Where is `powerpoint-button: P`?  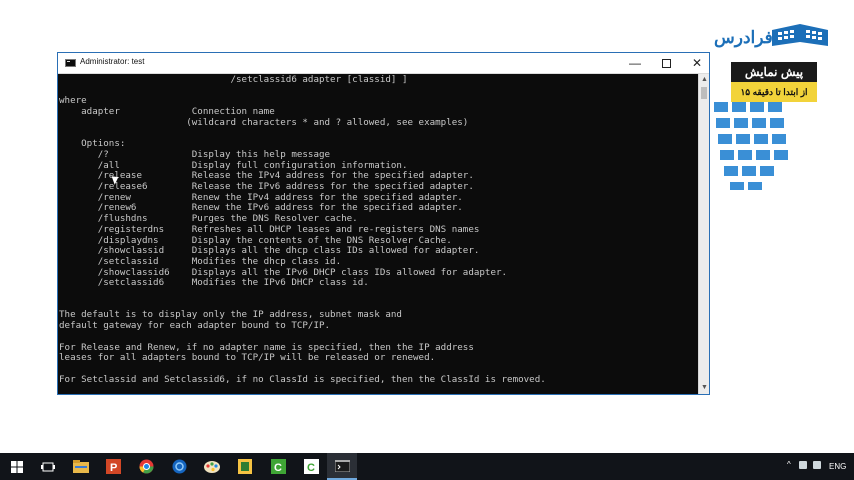
powerpoint-button: P is located at coordinates (113, 466).